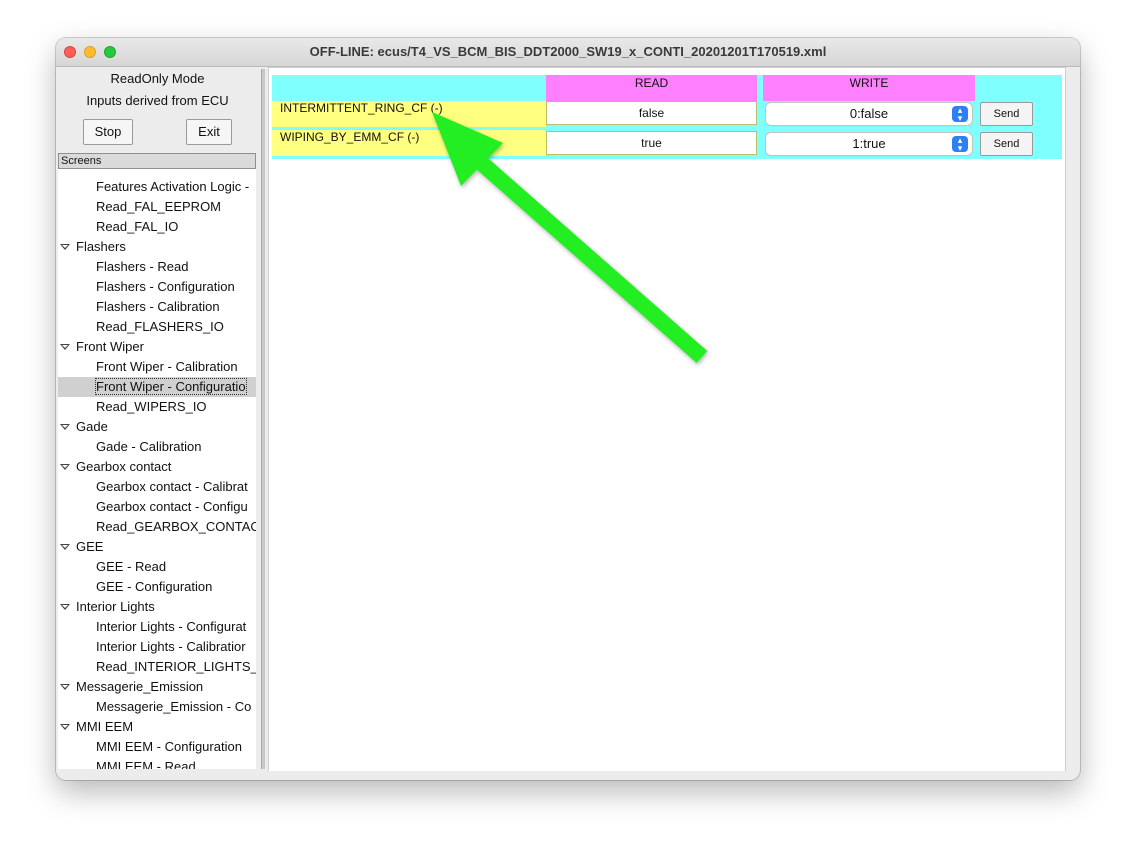 The width and height of the screenshot is (1136, 855). I want to click on tree-item: Gearbox contact - Configu, so click(157, 507).